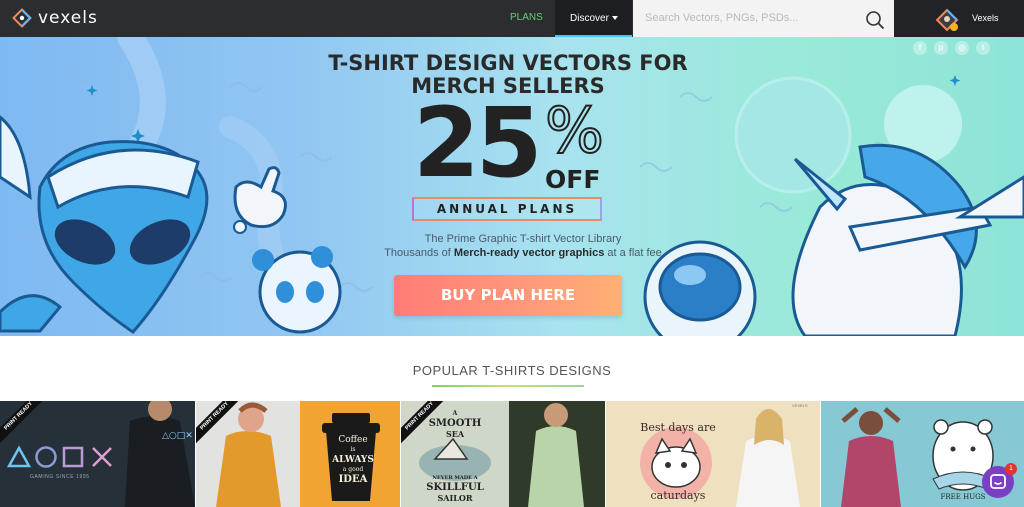 The height and width of the screenshot is (507, 1024). I want to click on headline-line1: T-SHIRT DESIGN VECTORS FOR, so click(508, 63).